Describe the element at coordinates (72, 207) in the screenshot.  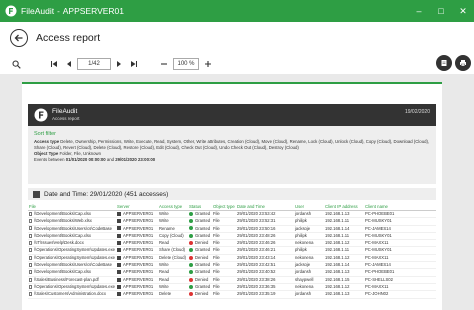
I see `column-header-file: File` at that location.